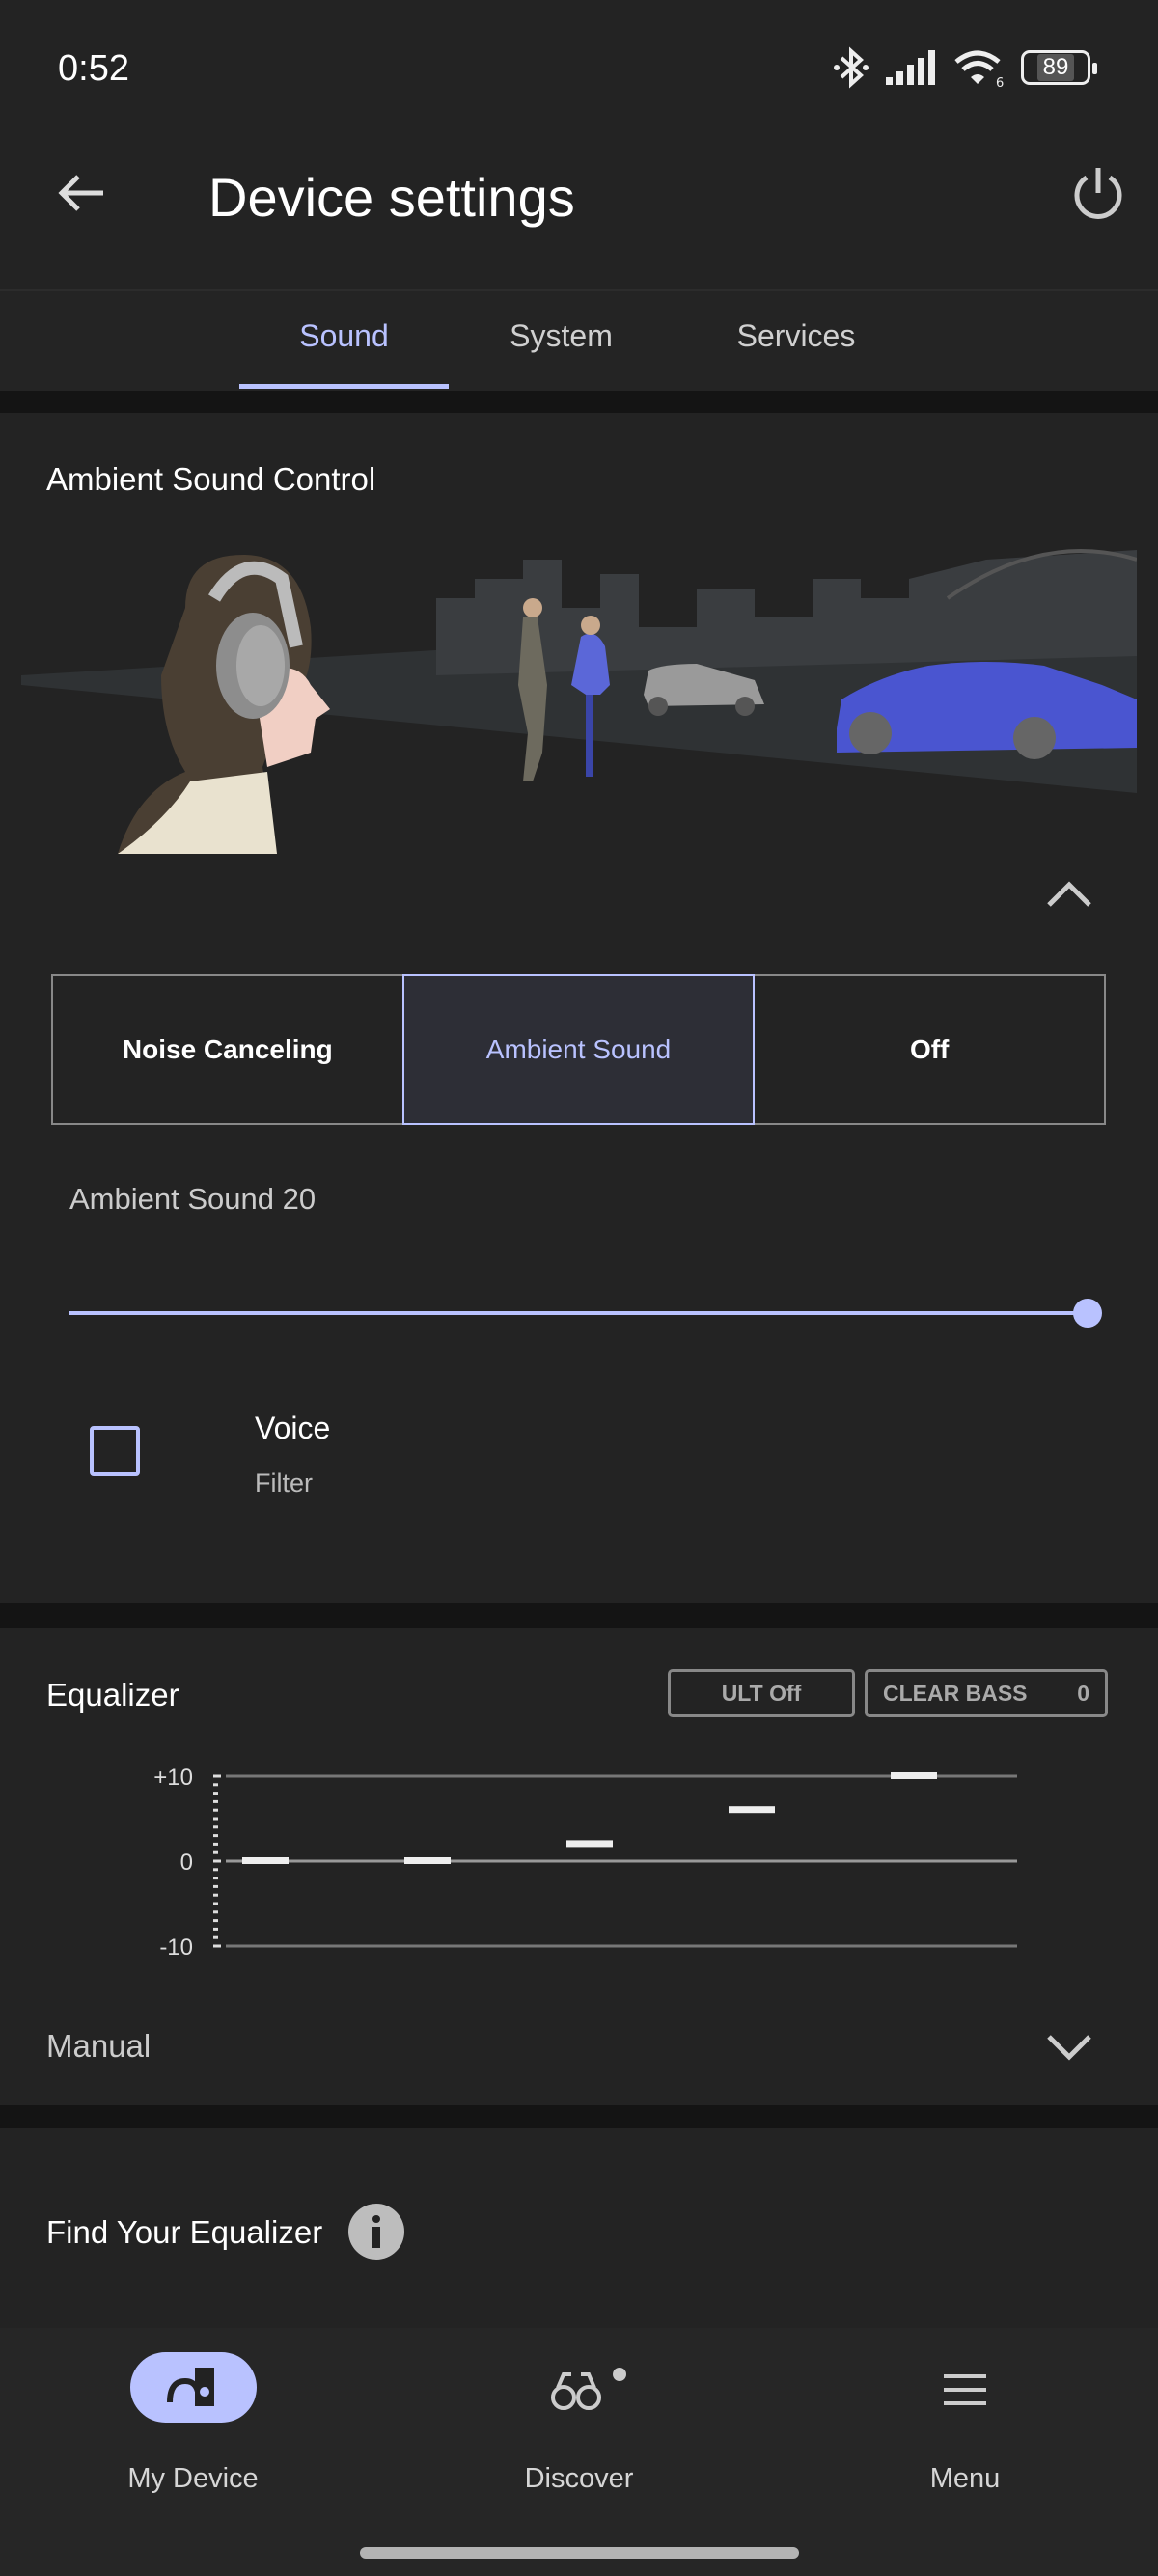 The width and height of the screenshot is (1158, 2576). What do you see at coordinates (190, 2387) in the screenshot?
I see `headphones-speaker-icon` at bounding box center [190, 2387].